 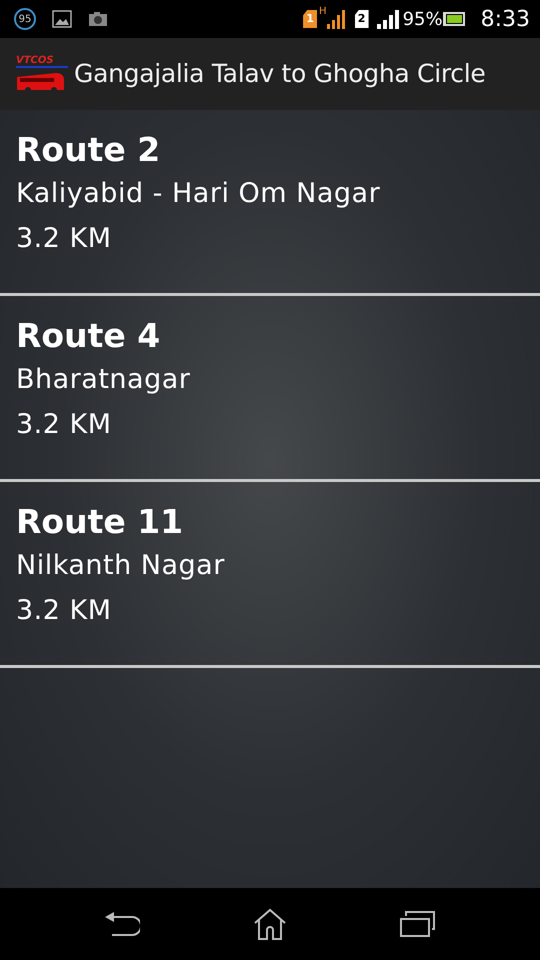 I want to click on notification-badge: 95, so click(x=25, y=19).